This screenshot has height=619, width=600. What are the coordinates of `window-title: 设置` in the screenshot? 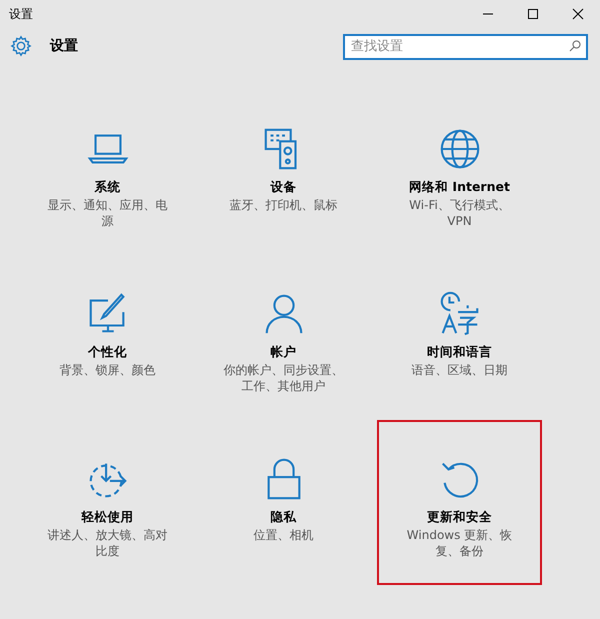 It's located at (21, 14).